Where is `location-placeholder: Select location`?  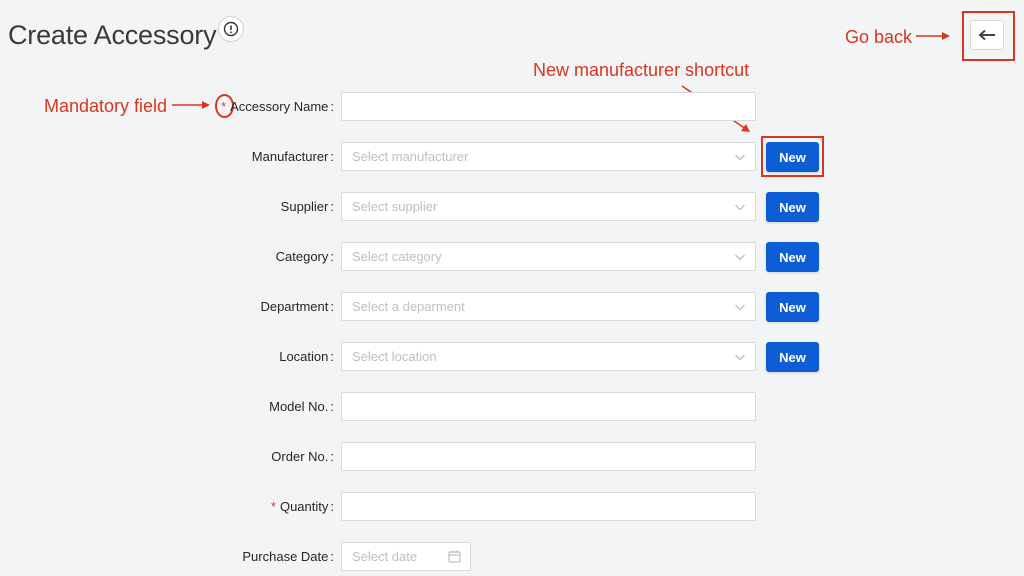
location-placeholder: Select location is located at coordinates (394, 356).